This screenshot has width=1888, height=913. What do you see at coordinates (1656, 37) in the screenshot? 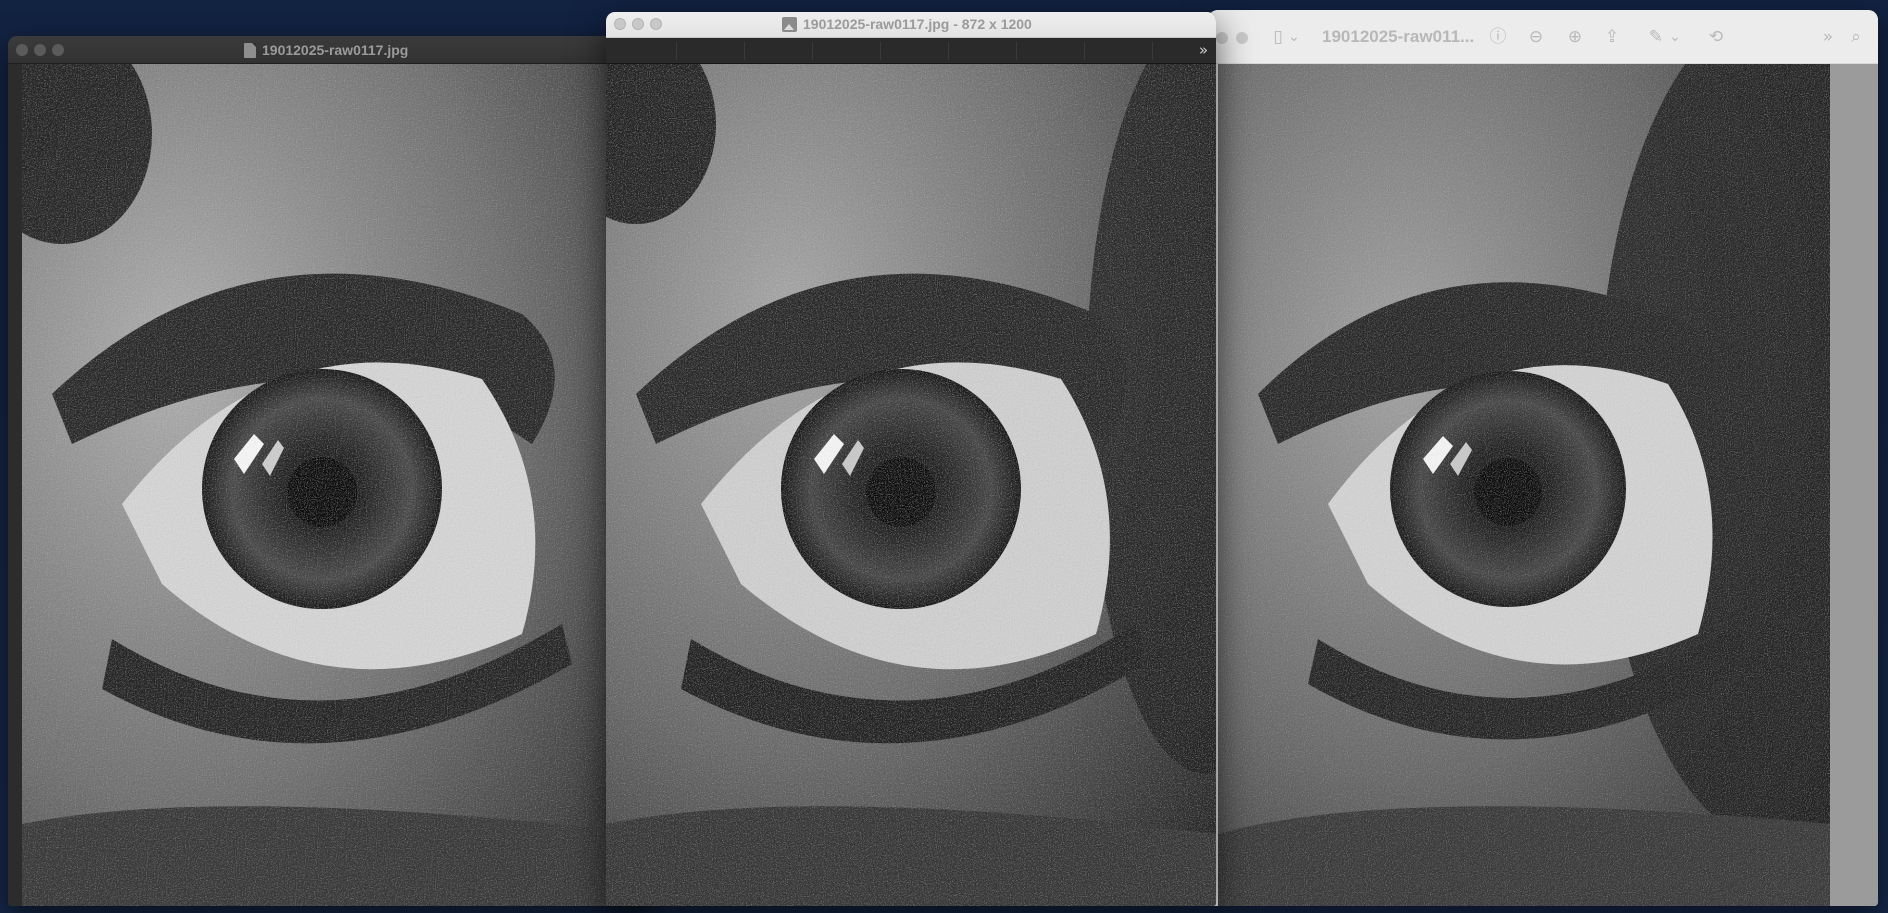
I see `markup-pen-icon: ✎` at bounding box center [1656, 37].